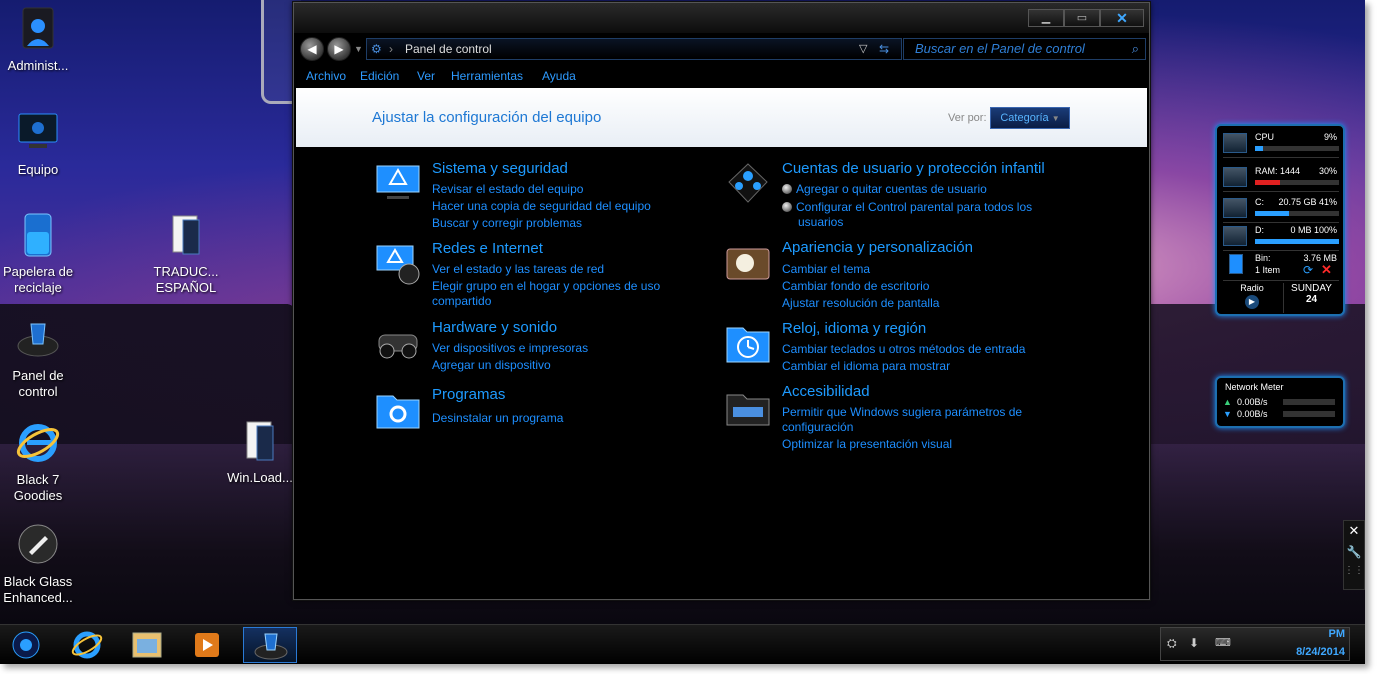 Image resolution: width=1377 pixels, height=674 pixels. Describe the element at coordinates (497, 418) in the screenshot. I see `link-uninstall: Desinstalar un programa` at that location.